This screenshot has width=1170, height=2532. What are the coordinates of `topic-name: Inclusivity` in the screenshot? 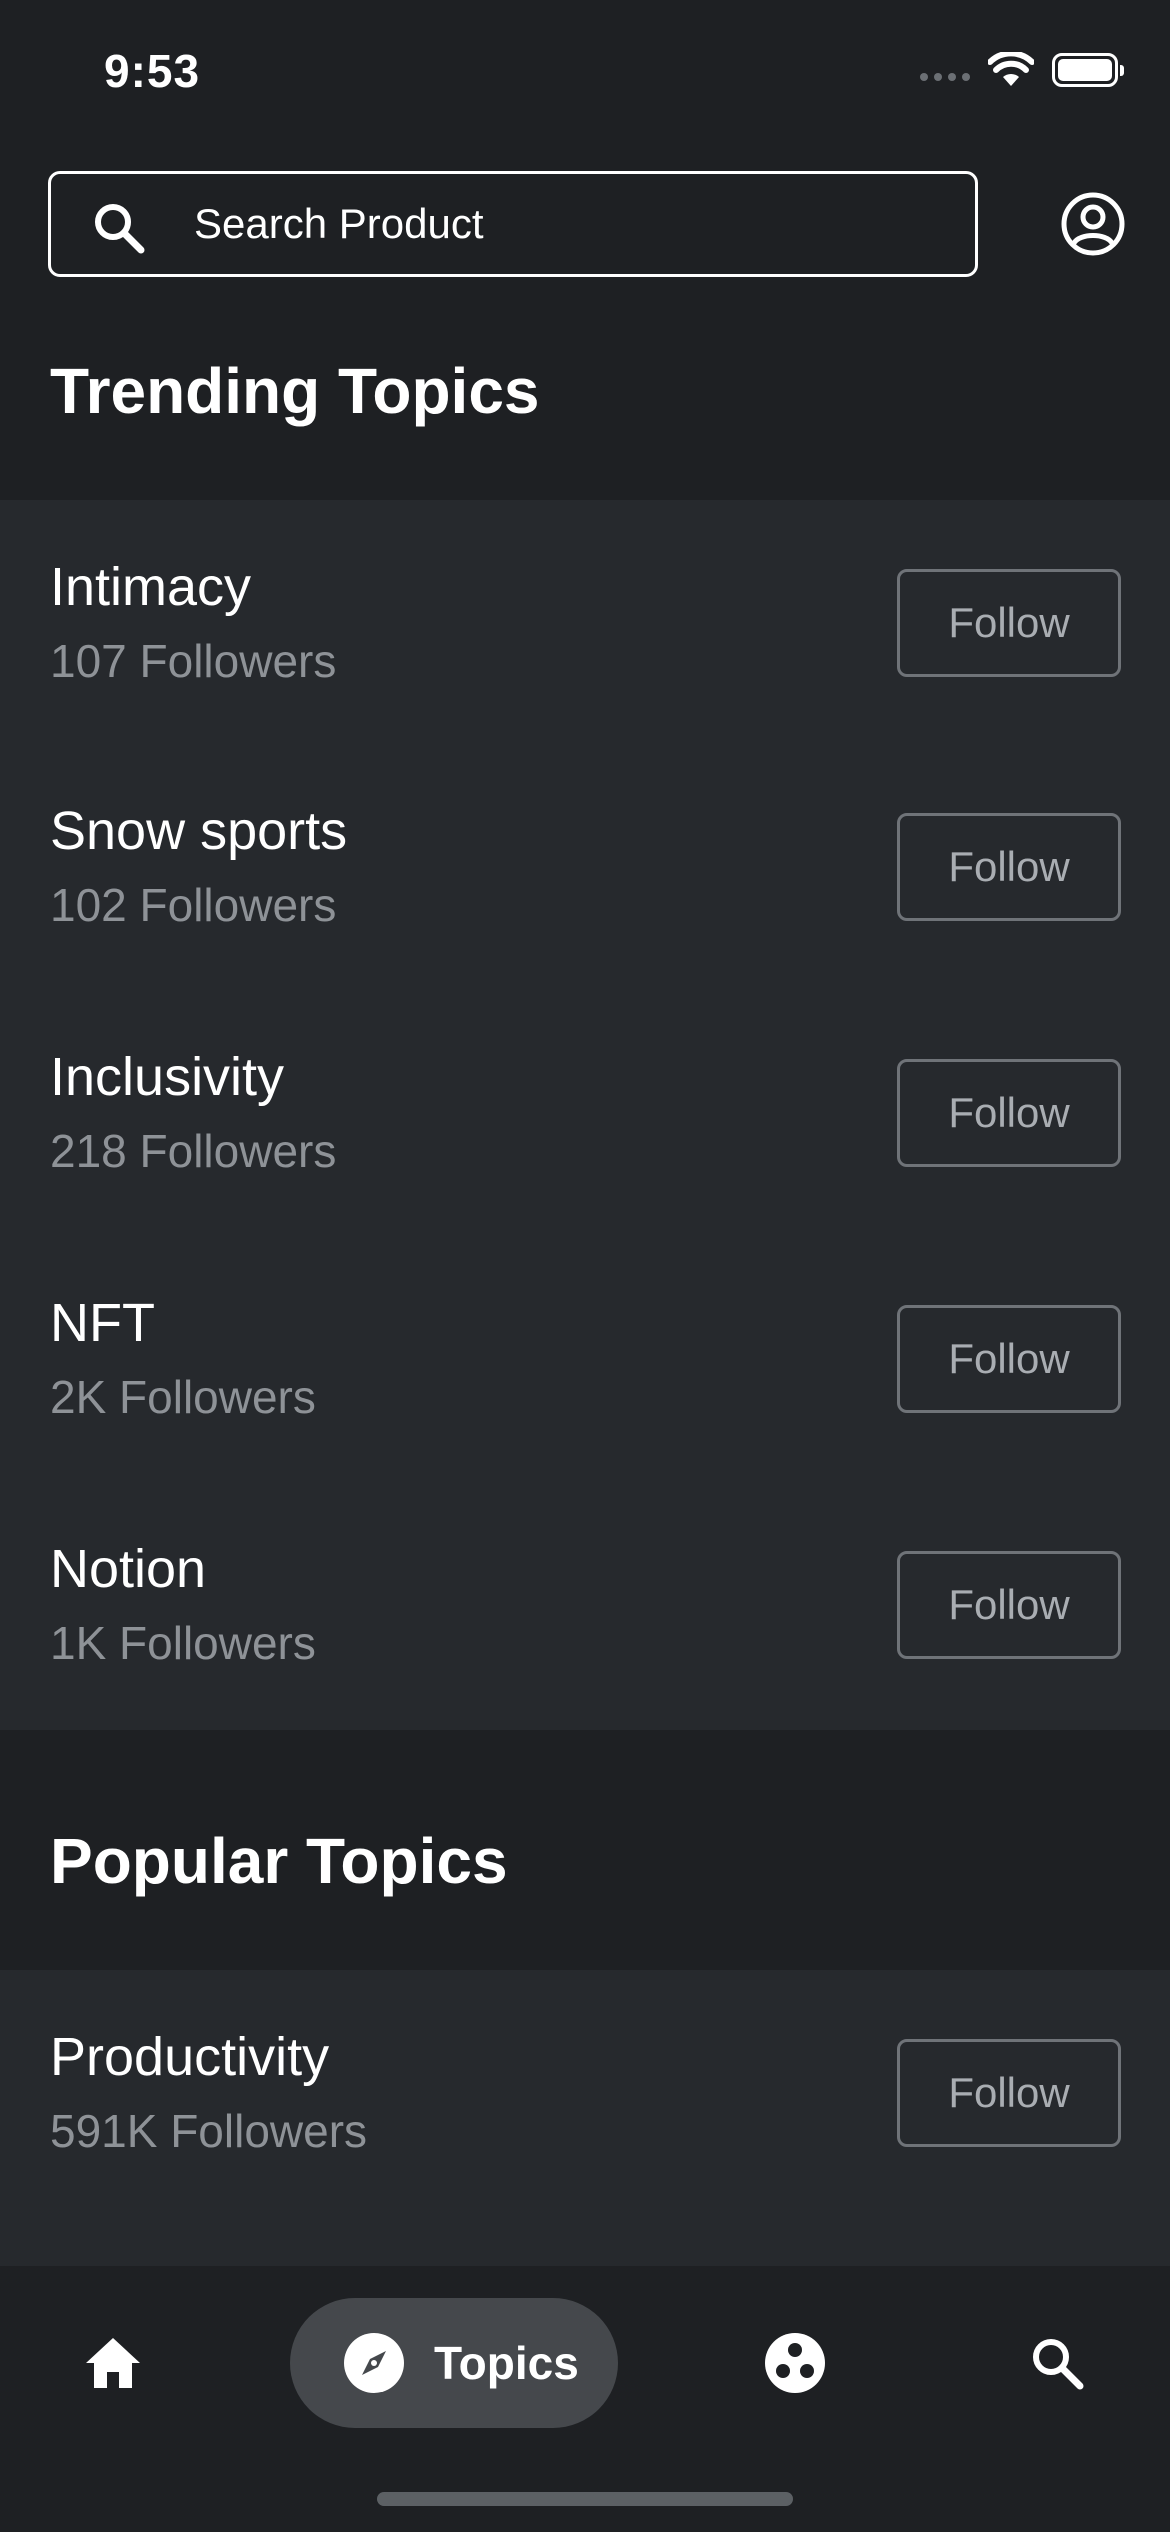 It's located at (167, 1077).